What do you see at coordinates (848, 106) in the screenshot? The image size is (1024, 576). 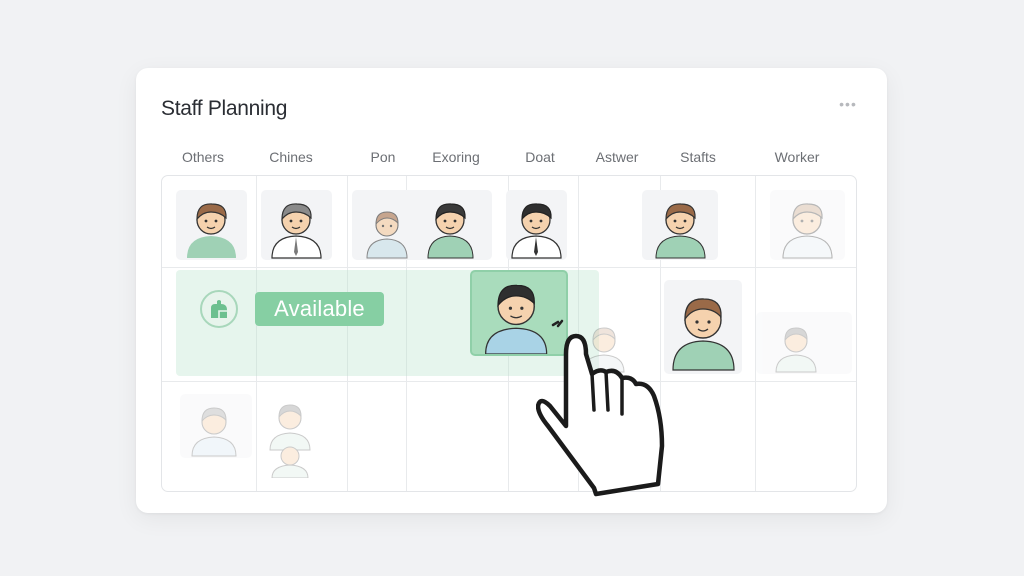 I see `more-icon: •••` at bounding box center [848, 106].